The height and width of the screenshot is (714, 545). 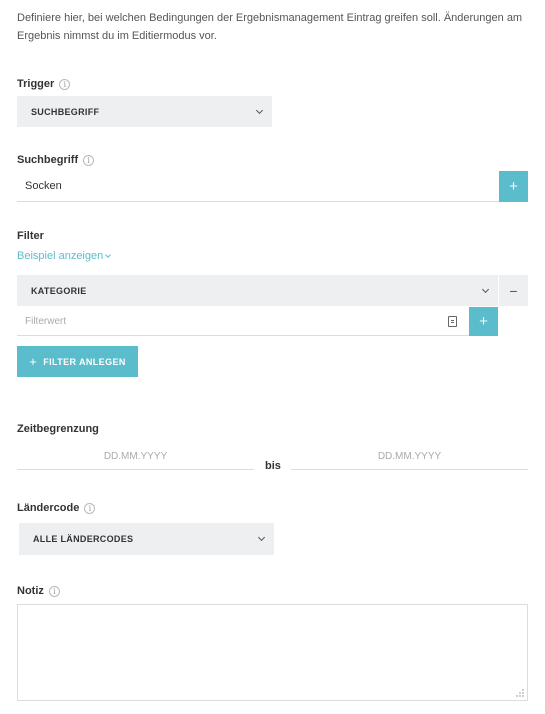 I want to click on search-term-input: Socken, so click(x=258, y=186).